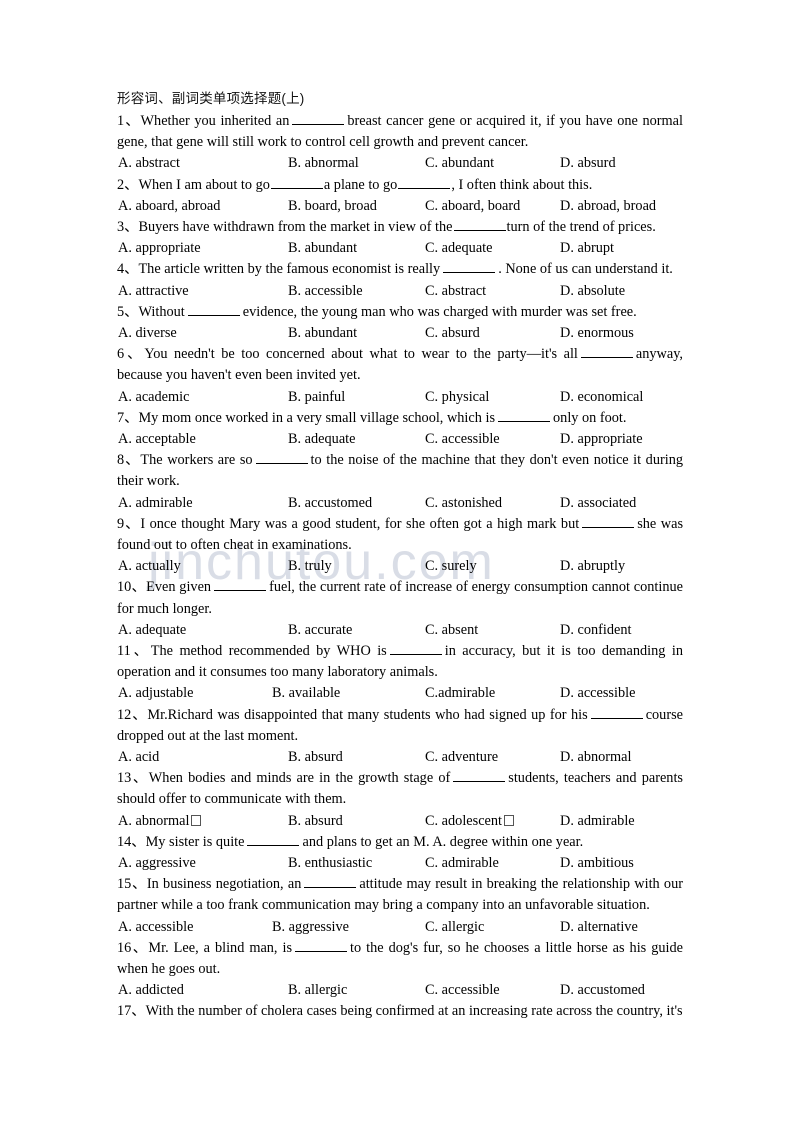  What do you see at coordinates (133, 947) in the screenshot?
I see `question-number: 16、` at bounding box center [133, 947].